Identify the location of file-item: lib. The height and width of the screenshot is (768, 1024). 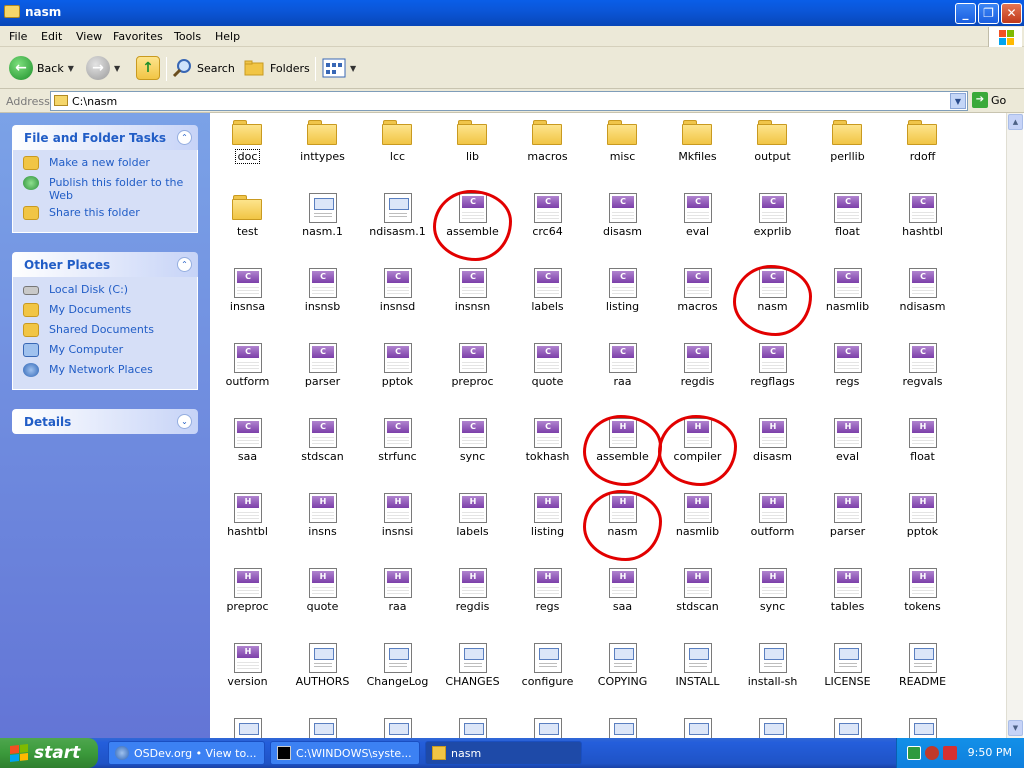
(472, 150).